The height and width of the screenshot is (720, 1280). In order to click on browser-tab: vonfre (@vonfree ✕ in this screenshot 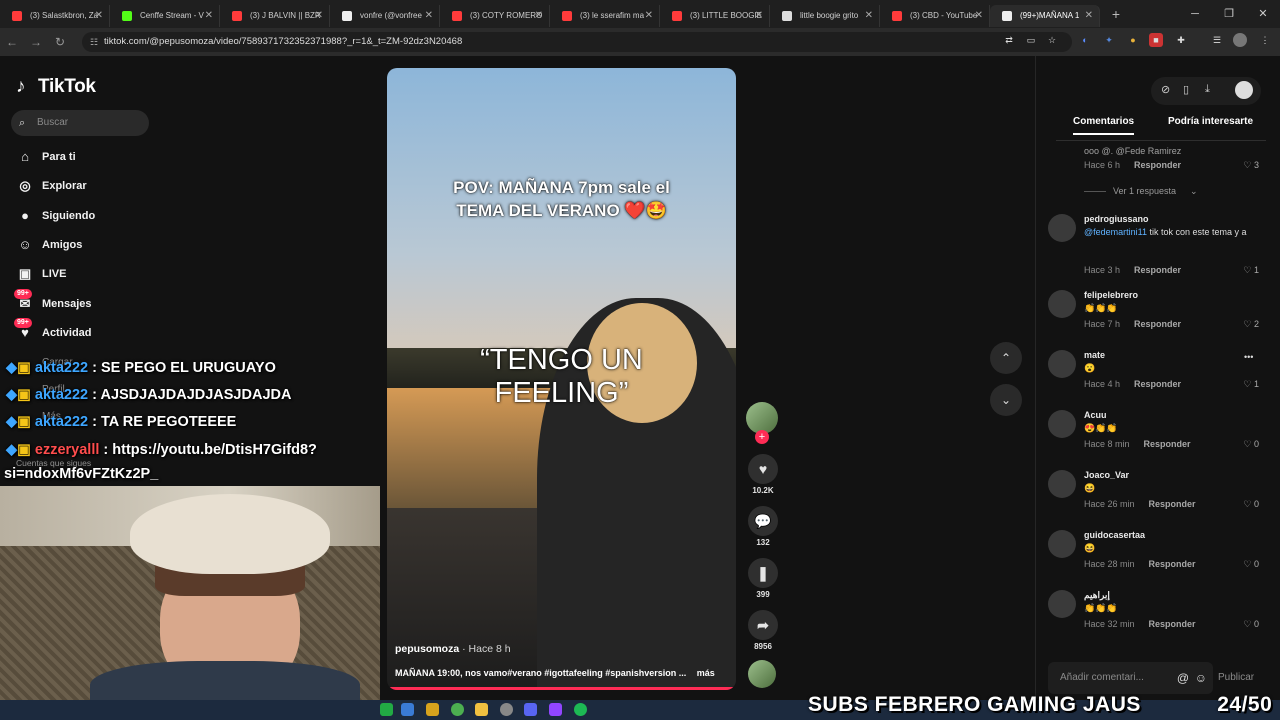, I will do `click(385, 16)`.